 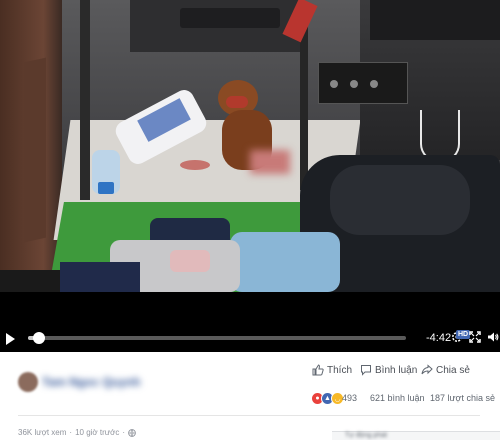 What do you see at coordinates (249, 415) in the screenshot?
I see `divider` at bounding box center [249, 415].